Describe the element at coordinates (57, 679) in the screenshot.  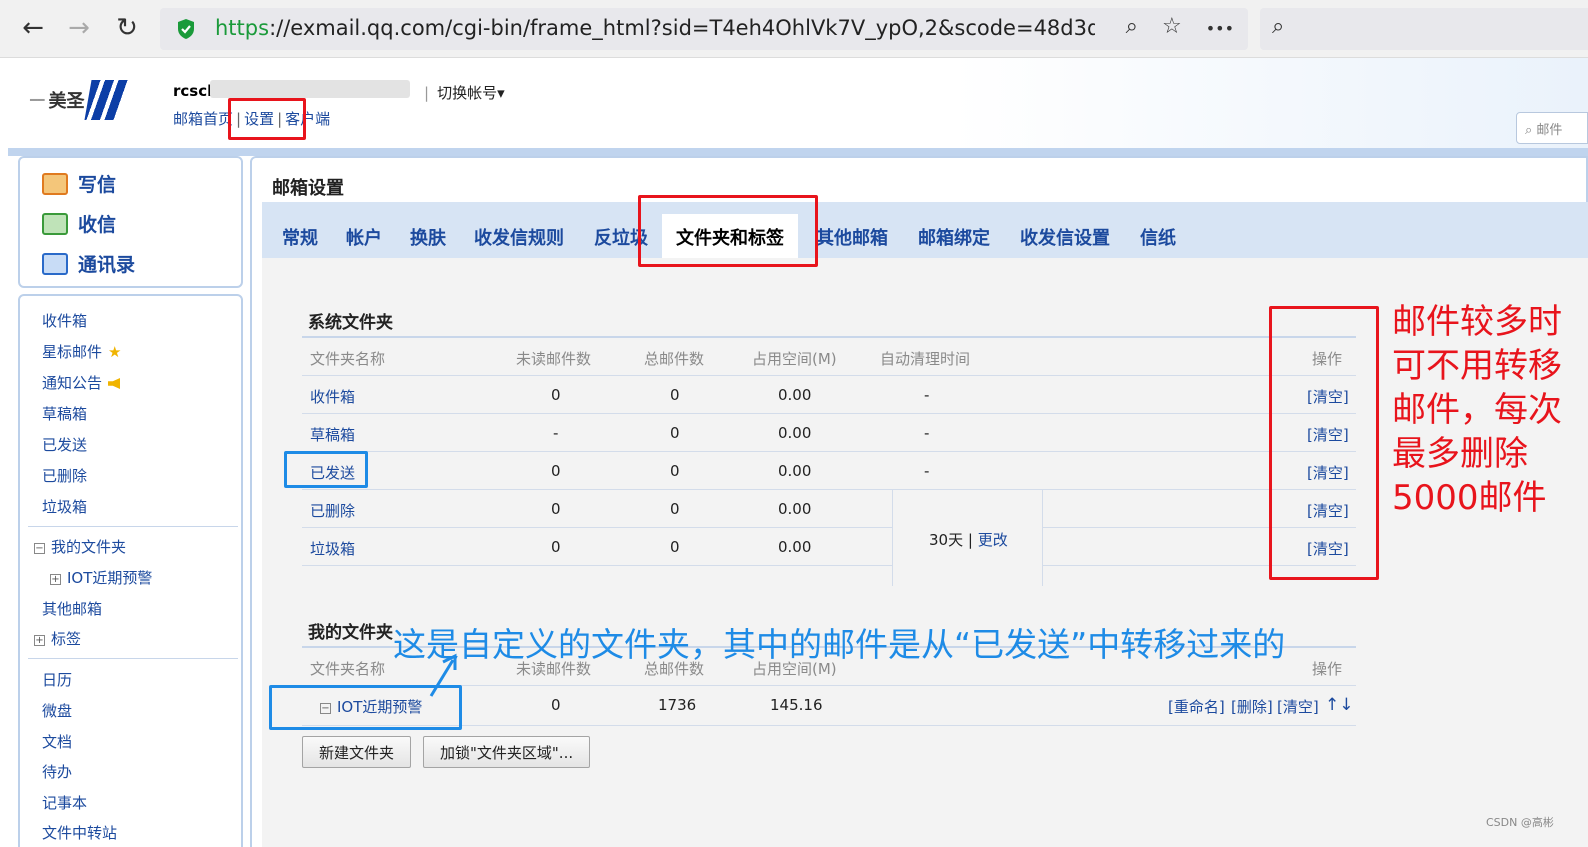
I see `sidebar-item-calendar: 日历` at that location.